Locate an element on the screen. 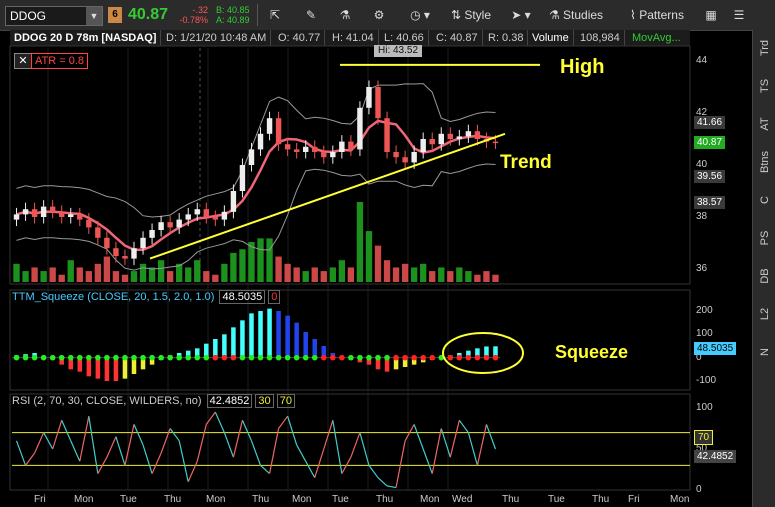  price-tick-label: 40 is located at coordinates (702, 164).